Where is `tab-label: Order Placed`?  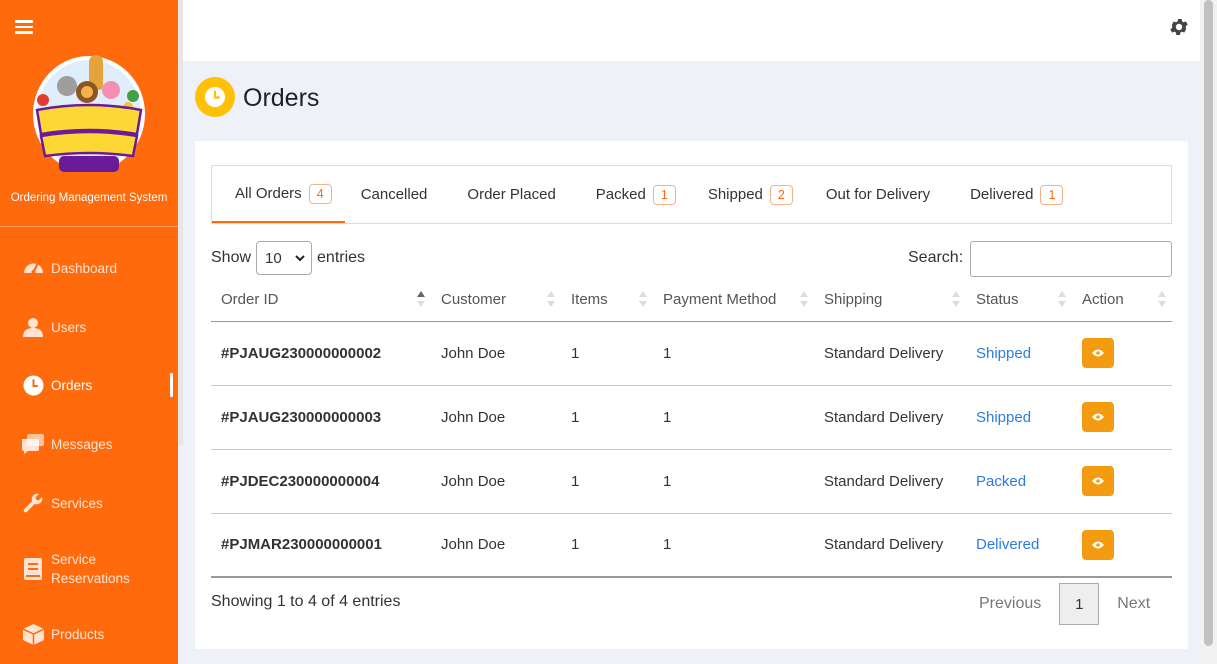 tab-label: Order Placed is located at coordinates (511, 194).